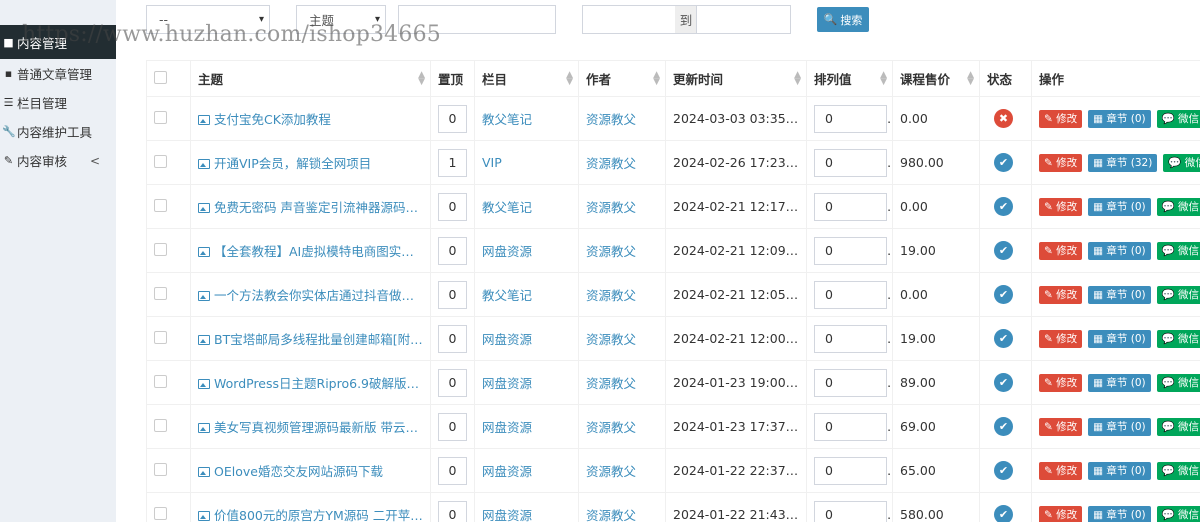 This screenshot has height=522, width=1200. Describe the element at coordinates (58, 160) in the screenshot. I see `sidebar-item-content-review: ✎ 内容审核 <` at that location.